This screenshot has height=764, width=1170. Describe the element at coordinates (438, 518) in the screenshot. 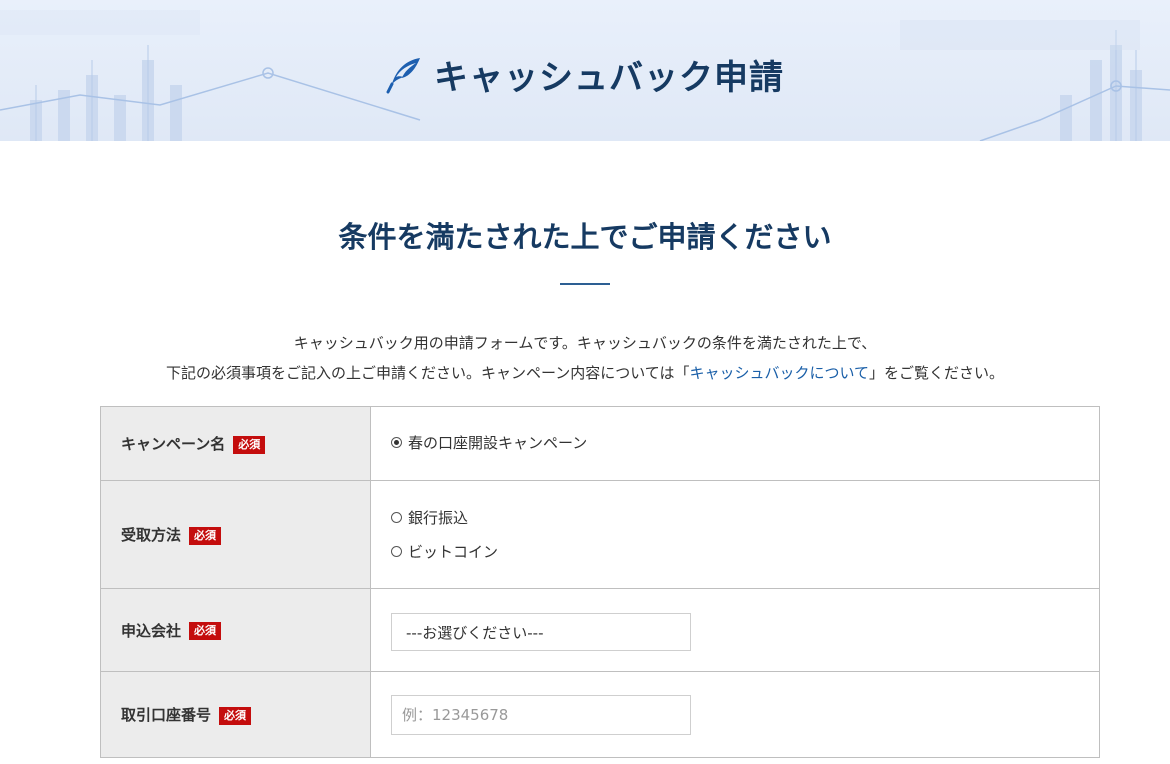

I see `receive-option-label: 銀行振込` at that location.